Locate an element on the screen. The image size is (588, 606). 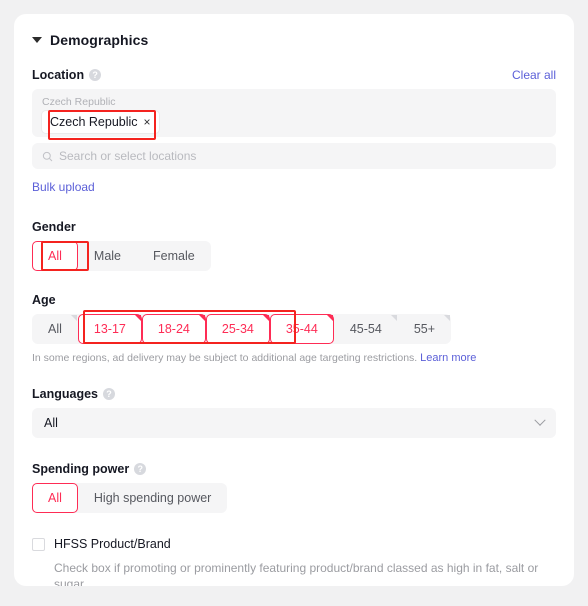
age-option-55-plus-label: 55+ is located at coordinates (424, 329).